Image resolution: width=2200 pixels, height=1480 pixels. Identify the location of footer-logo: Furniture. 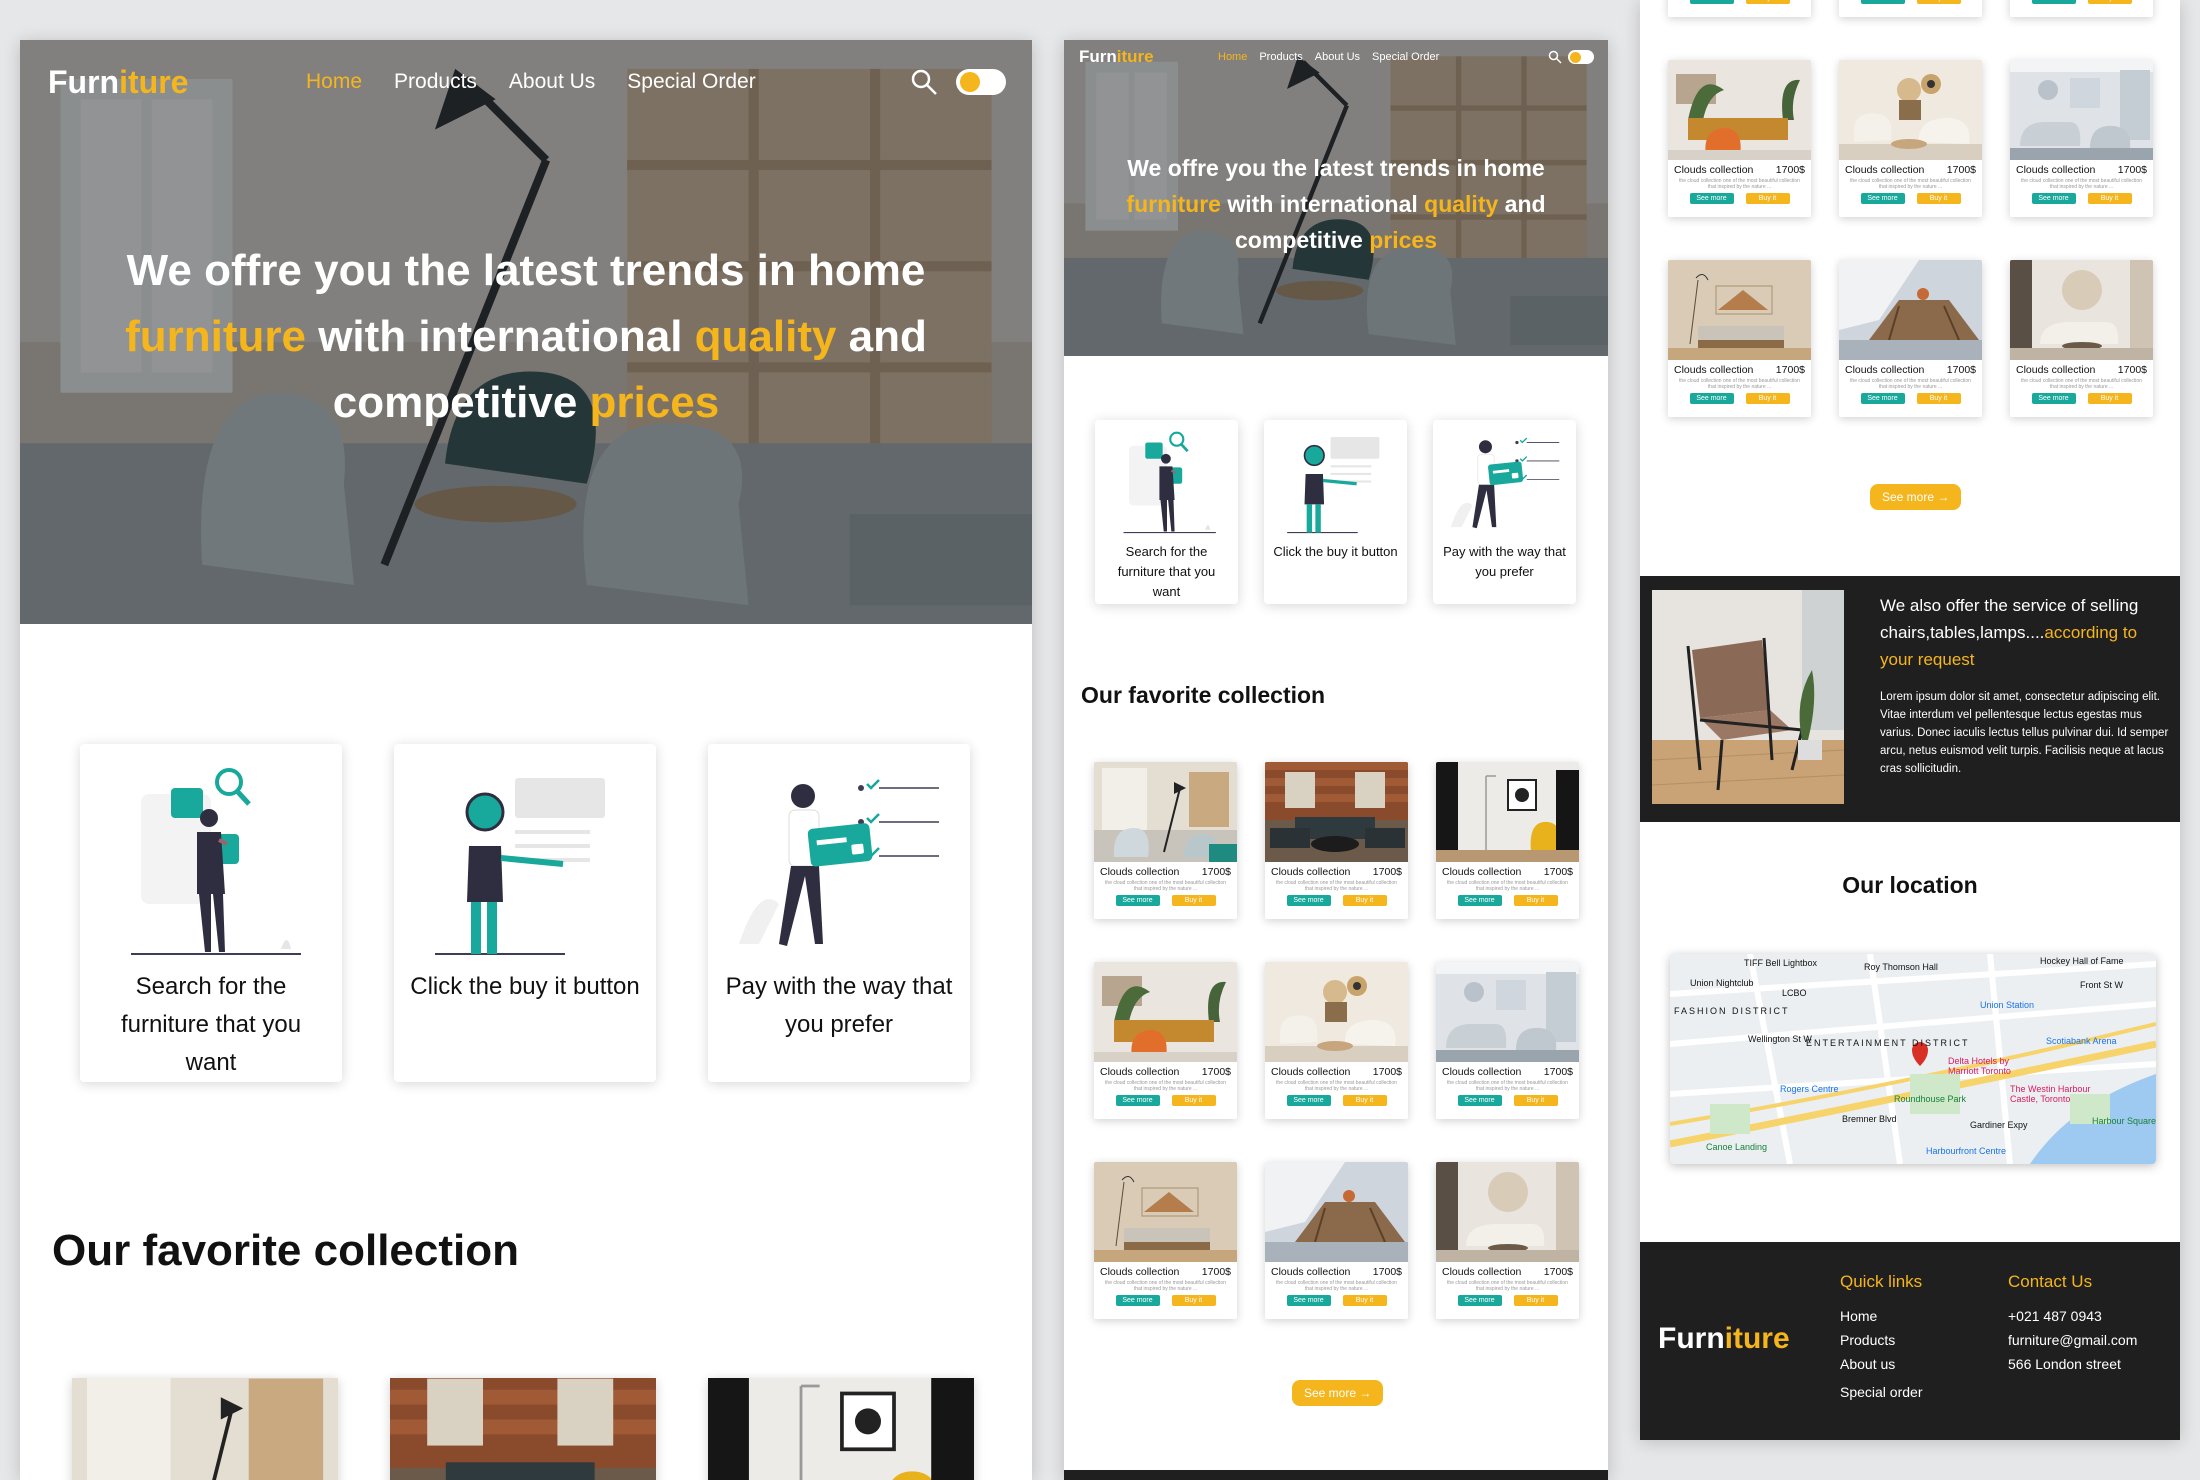
(1724, 1339).